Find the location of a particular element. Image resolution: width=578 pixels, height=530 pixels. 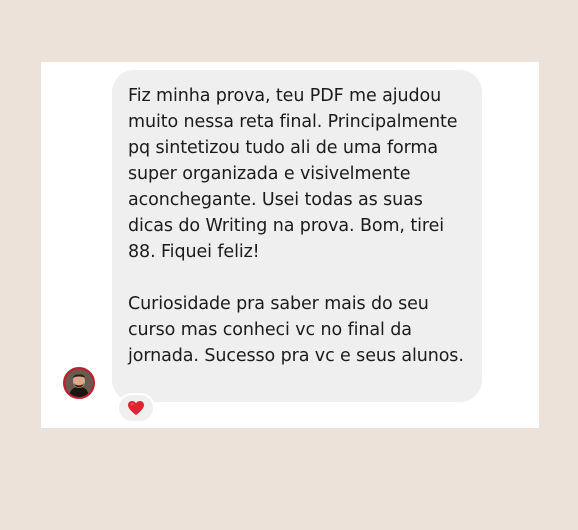

heart-icon is located at coordinates (136, 408).